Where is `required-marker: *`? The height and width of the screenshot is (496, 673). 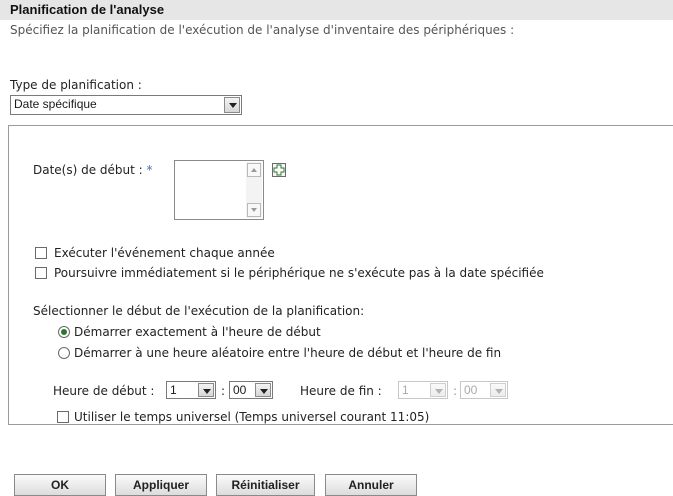
required-marker: * is located at coordinates (149, 170).